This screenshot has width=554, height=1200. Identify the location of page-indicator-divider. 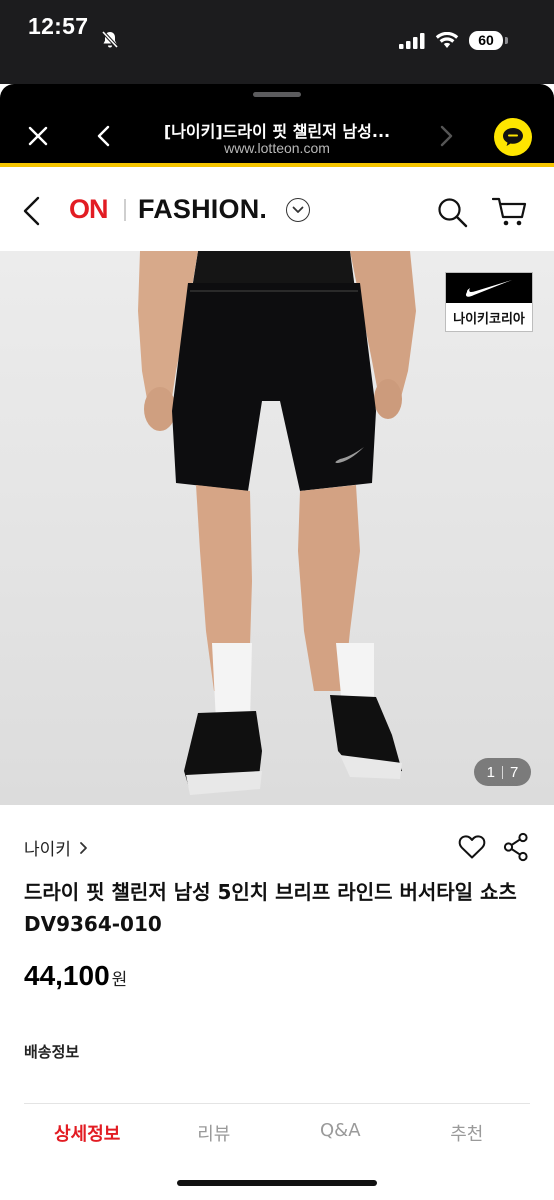
(502, 772).